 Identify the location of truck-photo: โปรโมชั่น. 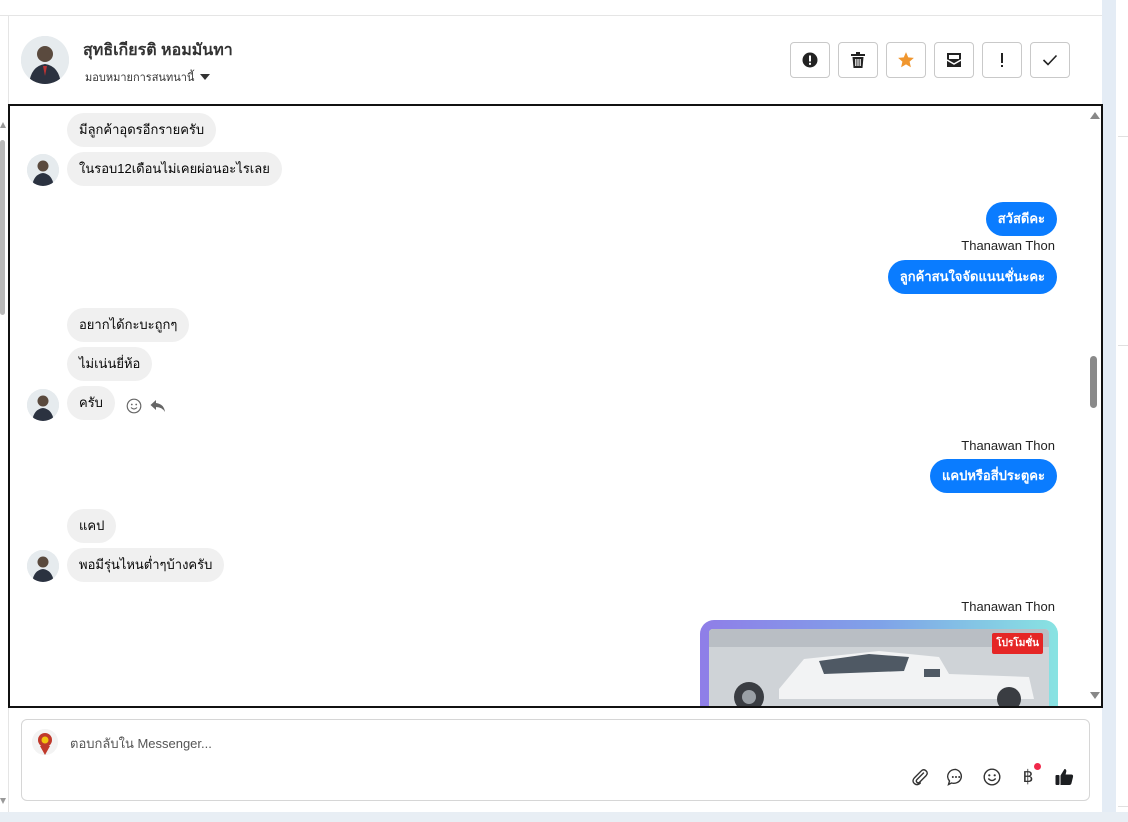
(879, 667).